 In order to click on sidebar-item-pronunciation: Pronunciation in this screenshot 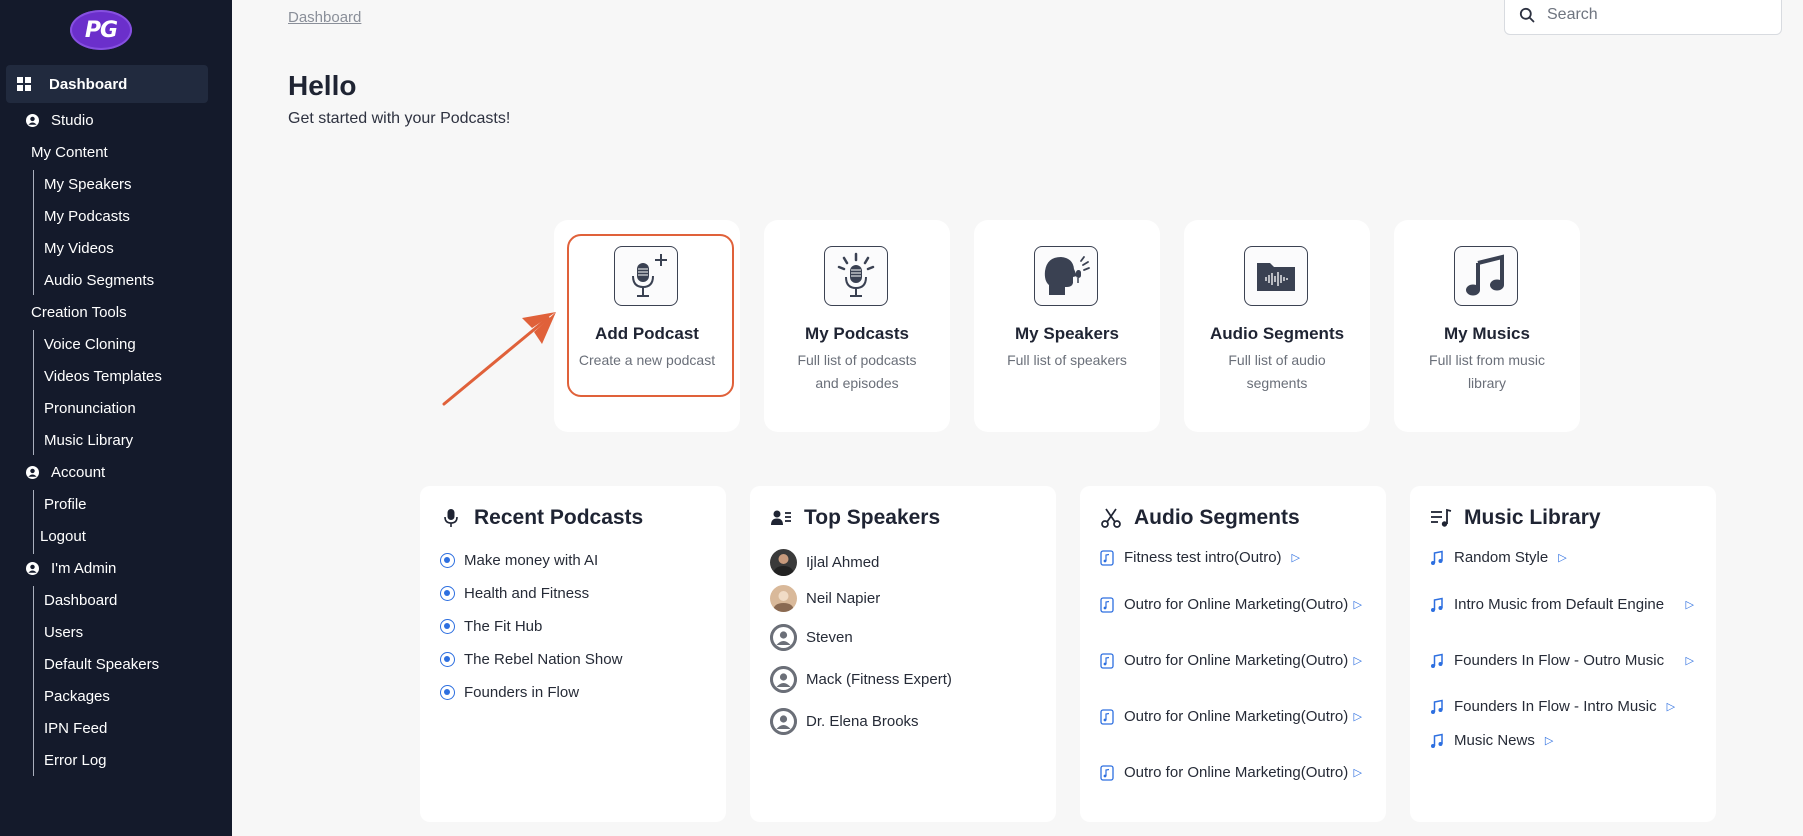, I will do `click(90, 408)`.